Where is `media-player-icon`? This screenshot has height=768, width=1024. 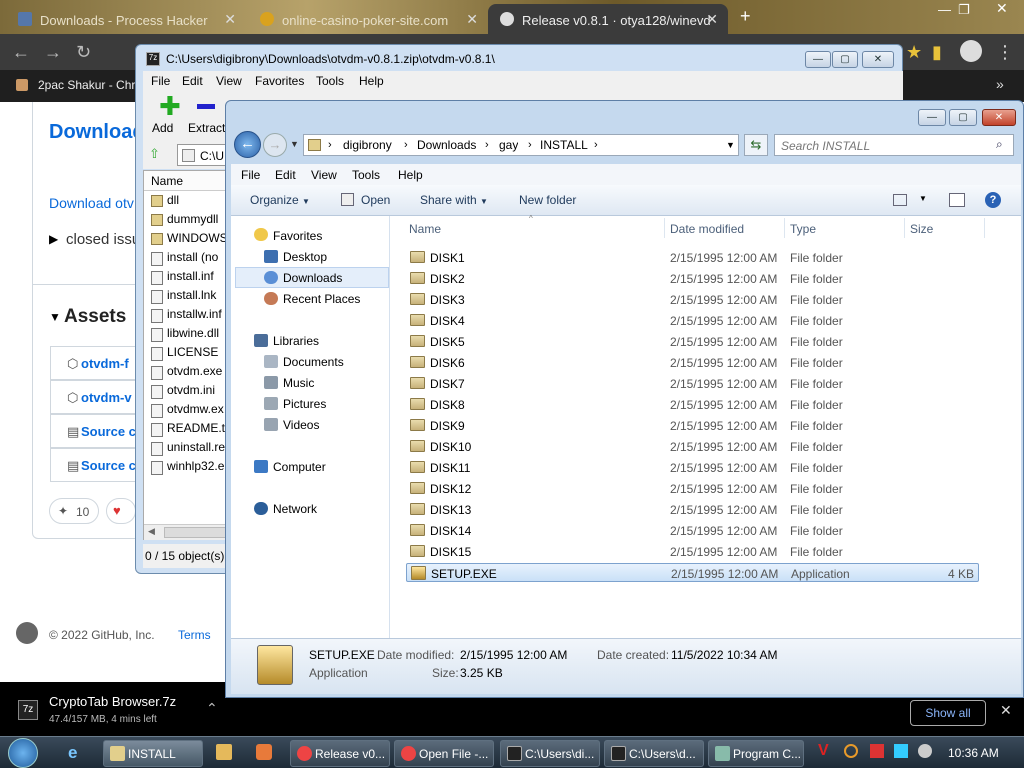
media-player-icon is located at coordinates (224, 752).